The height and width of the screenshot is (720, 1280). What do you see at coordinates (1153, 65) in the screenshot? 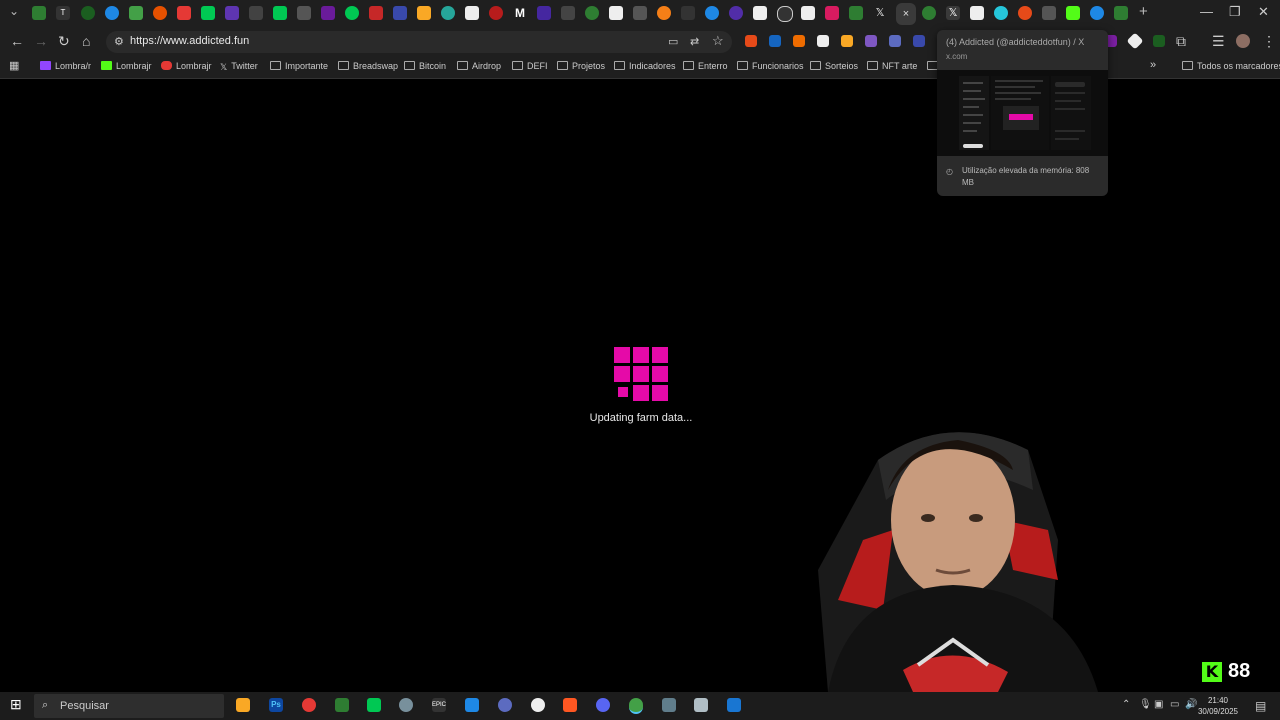
I see `bookmarks-overflow-icon: »` at bounding box center [1153, 65].